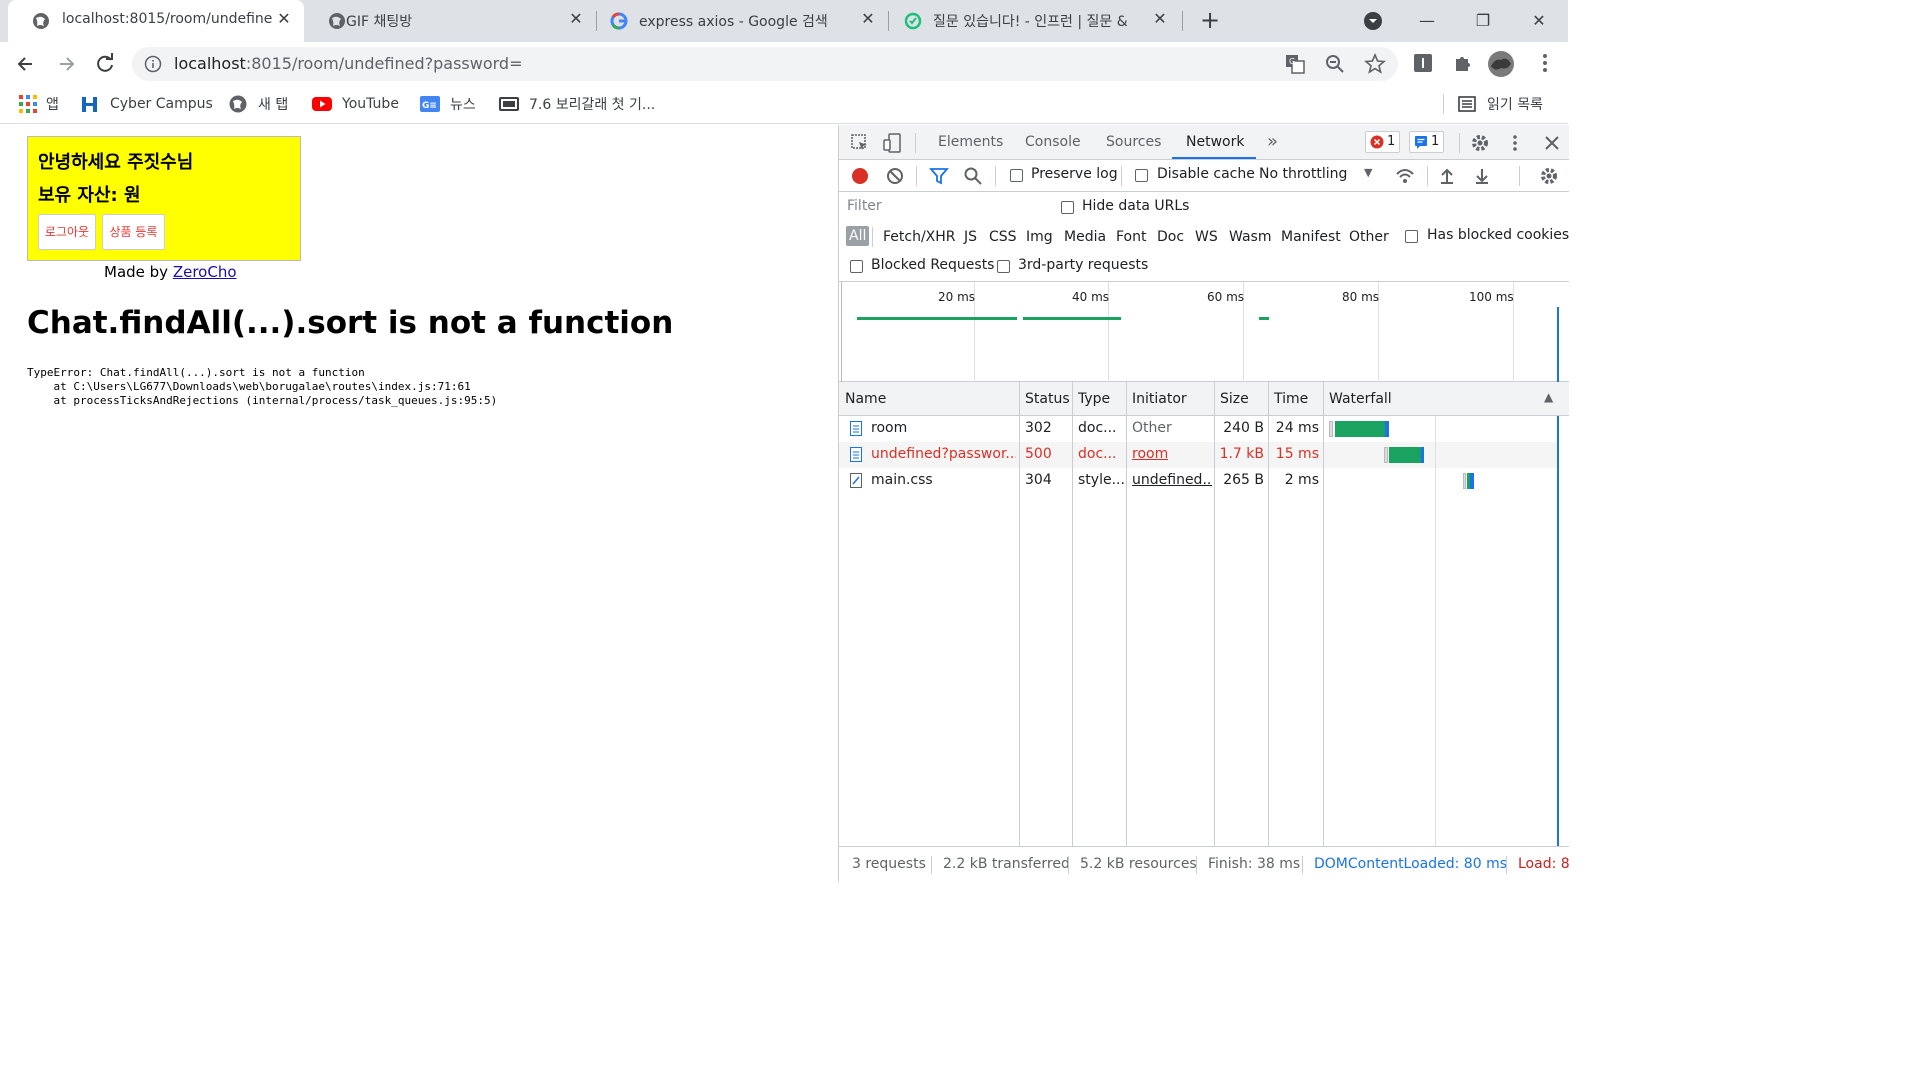 The width and height of the screenshot is (1920, 1080). Describe the element at coordinates (1045, 399) in the screenshot. I see `column-header-status: Status` at that location.